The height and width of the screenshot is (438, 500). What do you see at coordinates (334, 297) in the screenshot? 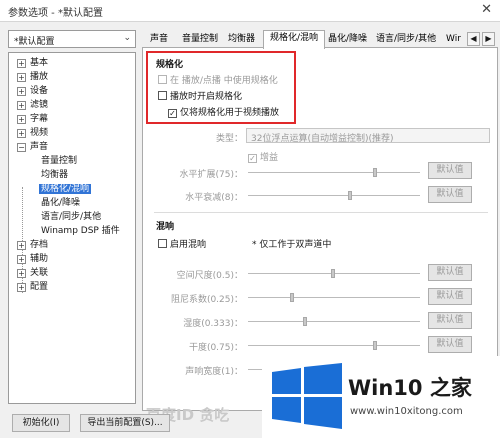
I see `damping-slider` at bounding box center [334, 297].